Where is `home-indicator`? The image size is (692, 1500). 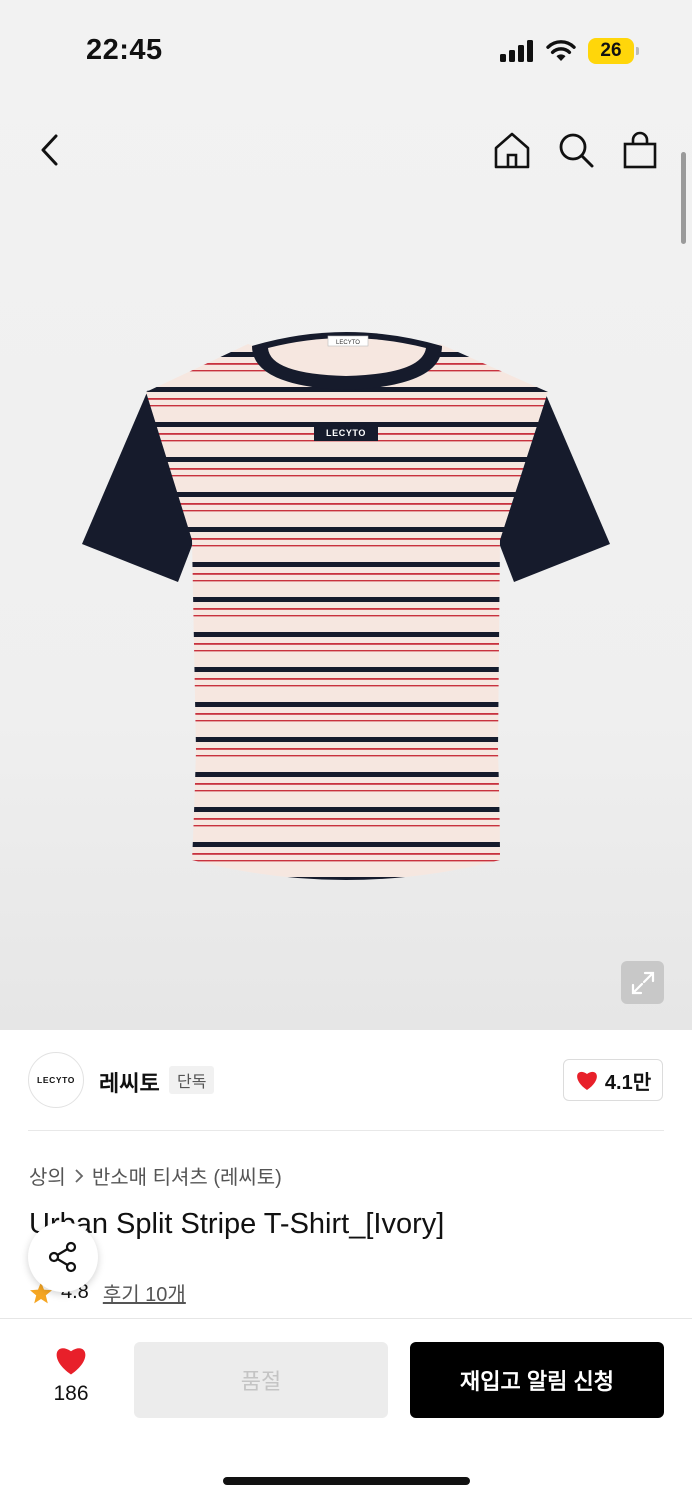
home-indicator is located at coordinates (346, 1481).